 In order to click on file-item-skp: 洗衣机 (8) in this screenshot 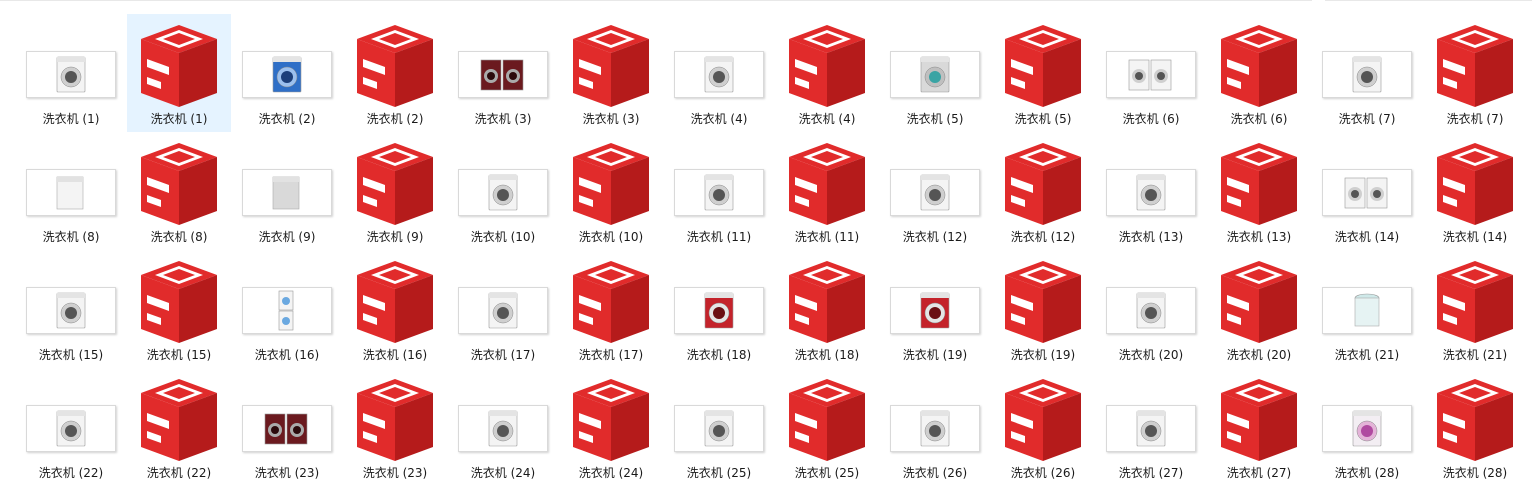, I will do `click(179, 191)`.